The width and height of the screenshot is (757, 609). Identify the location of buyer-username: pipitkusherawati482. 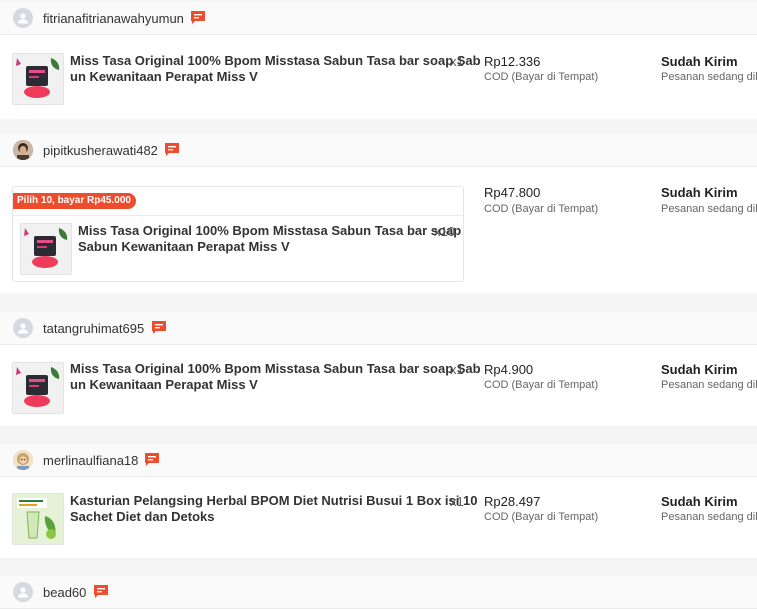
(100, 150).